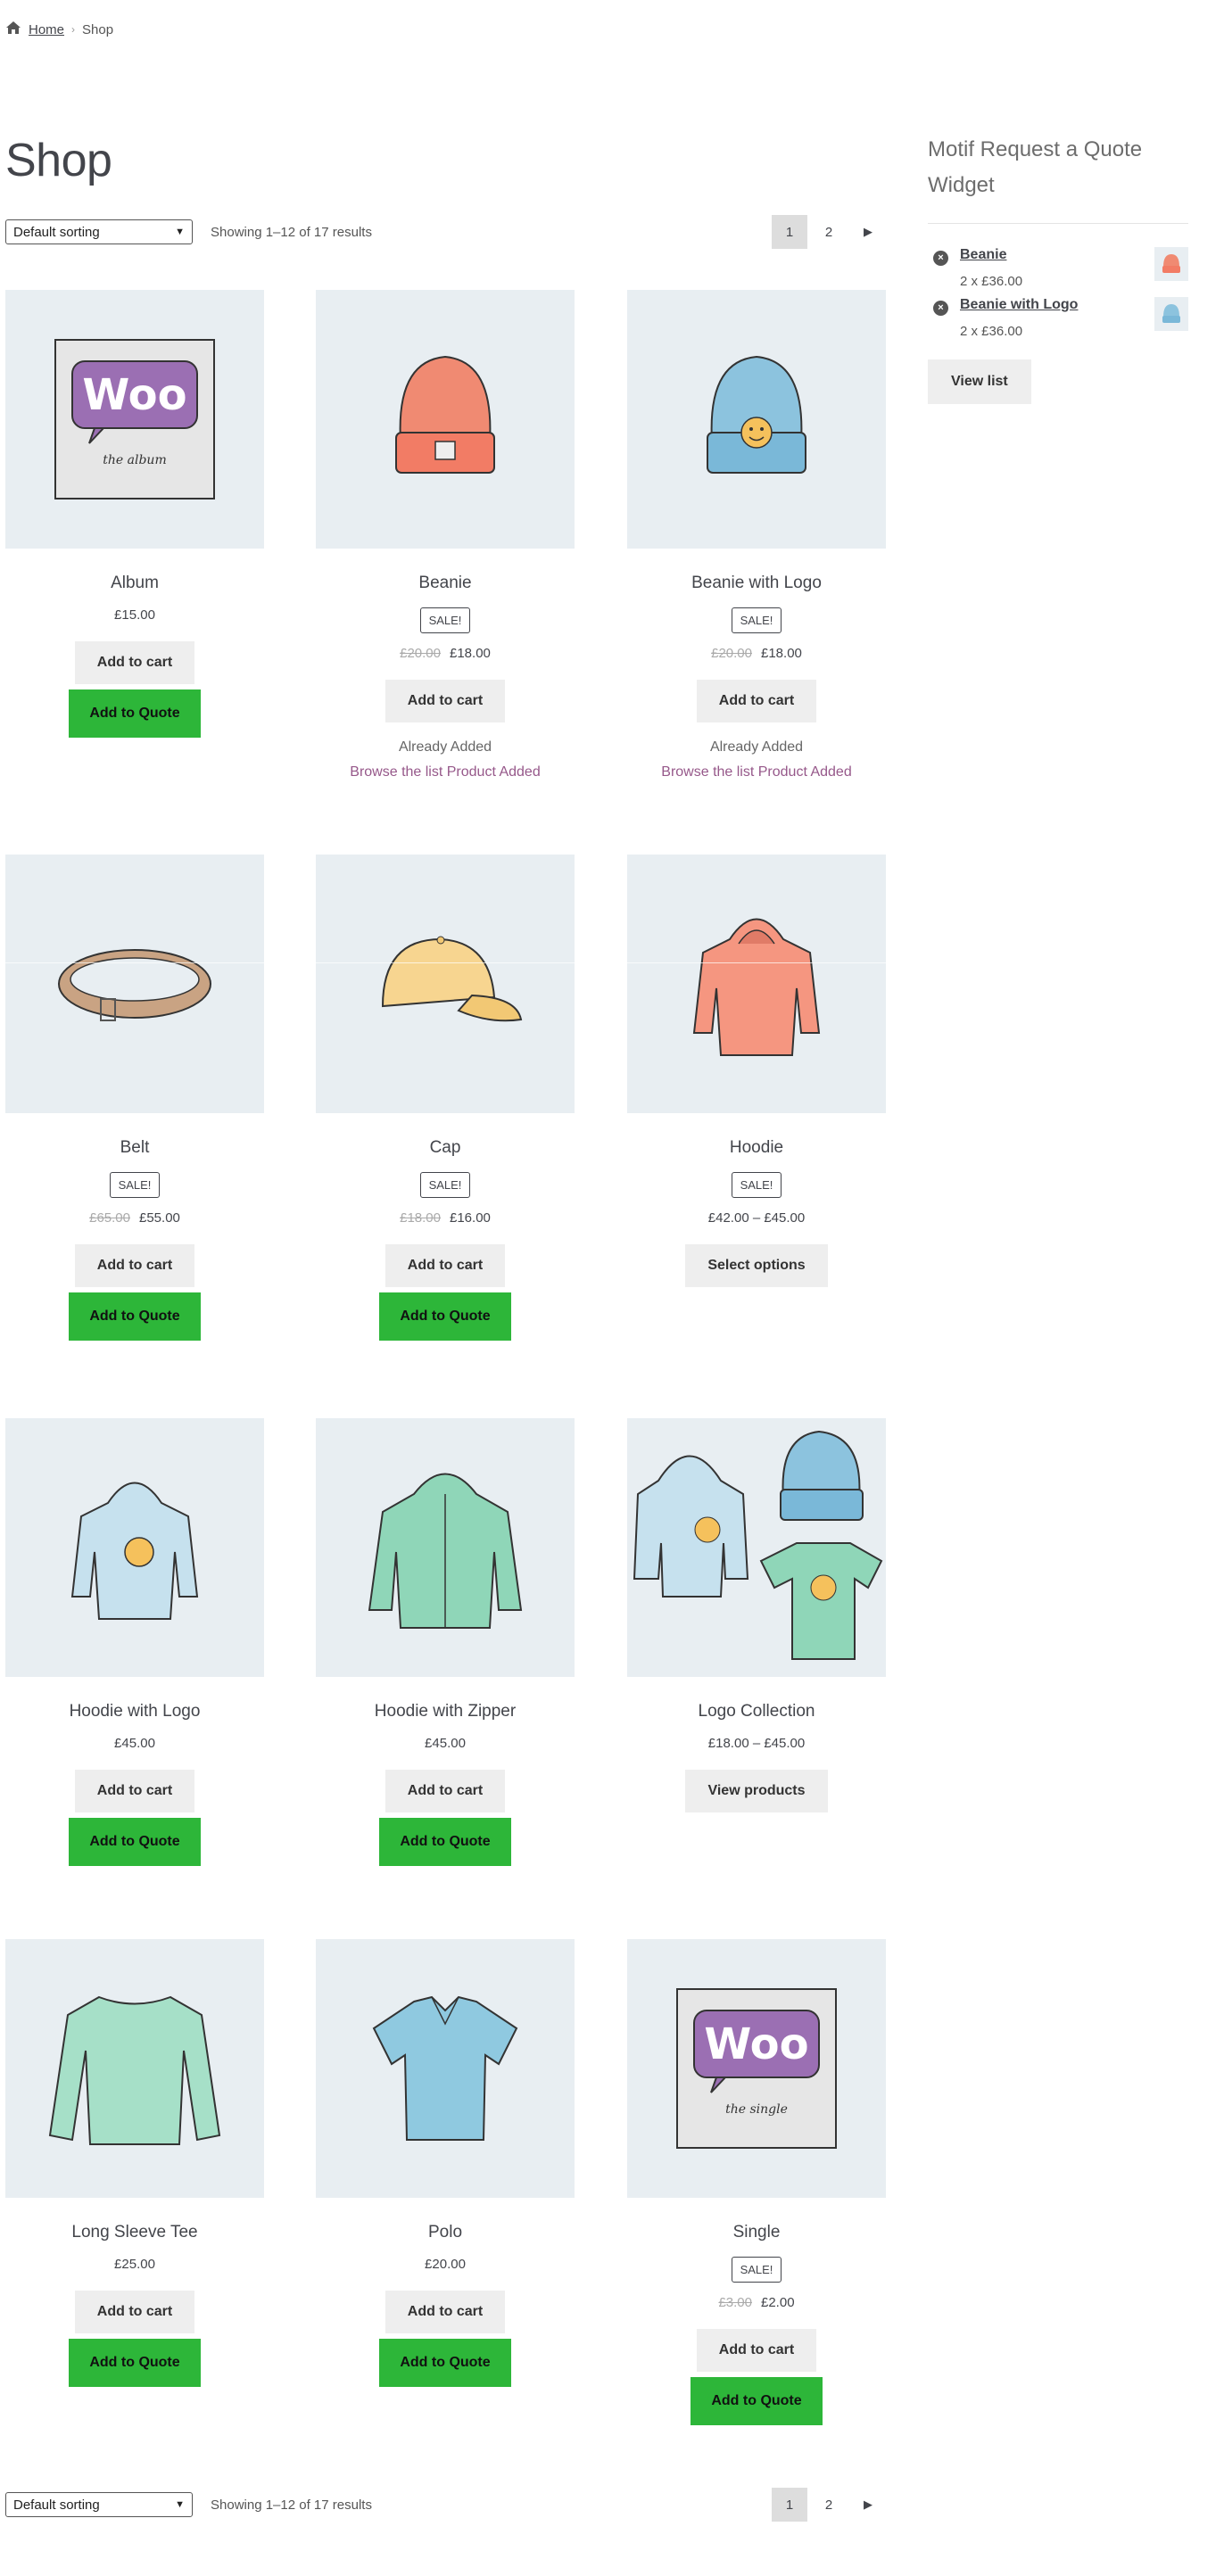 This screenshot has width=1224, height=2576. I want to click on product-image-hoodie-with-zipper, so click(445, 1548).